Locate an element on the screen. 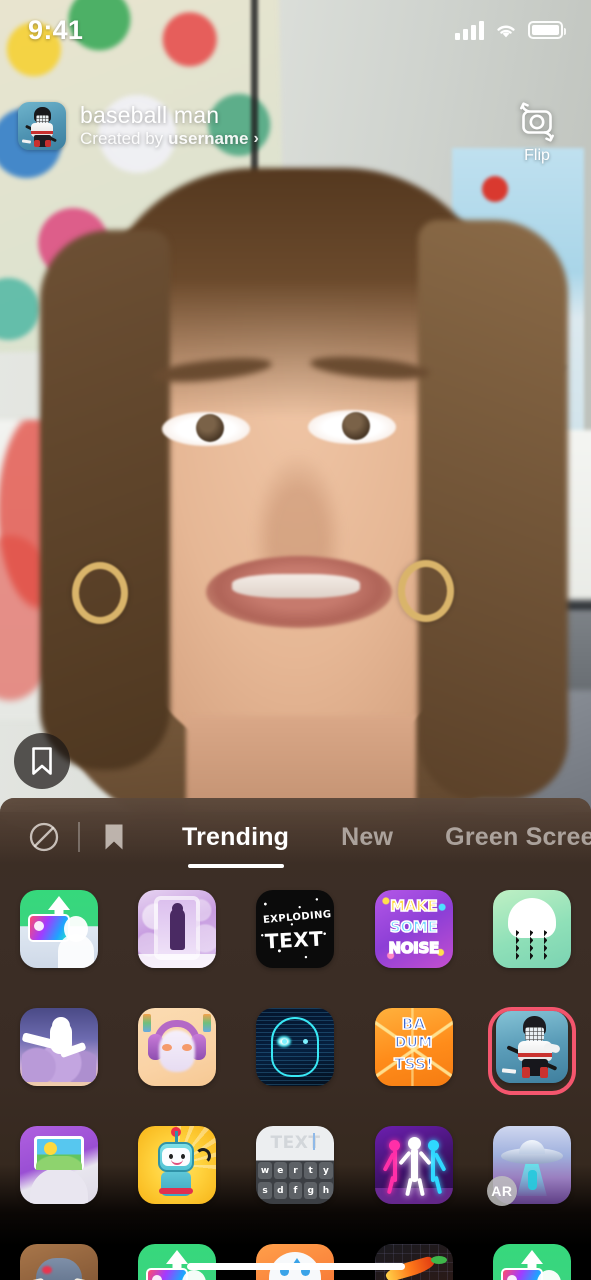  player-sock-right is located at coordinates (543, 1072).